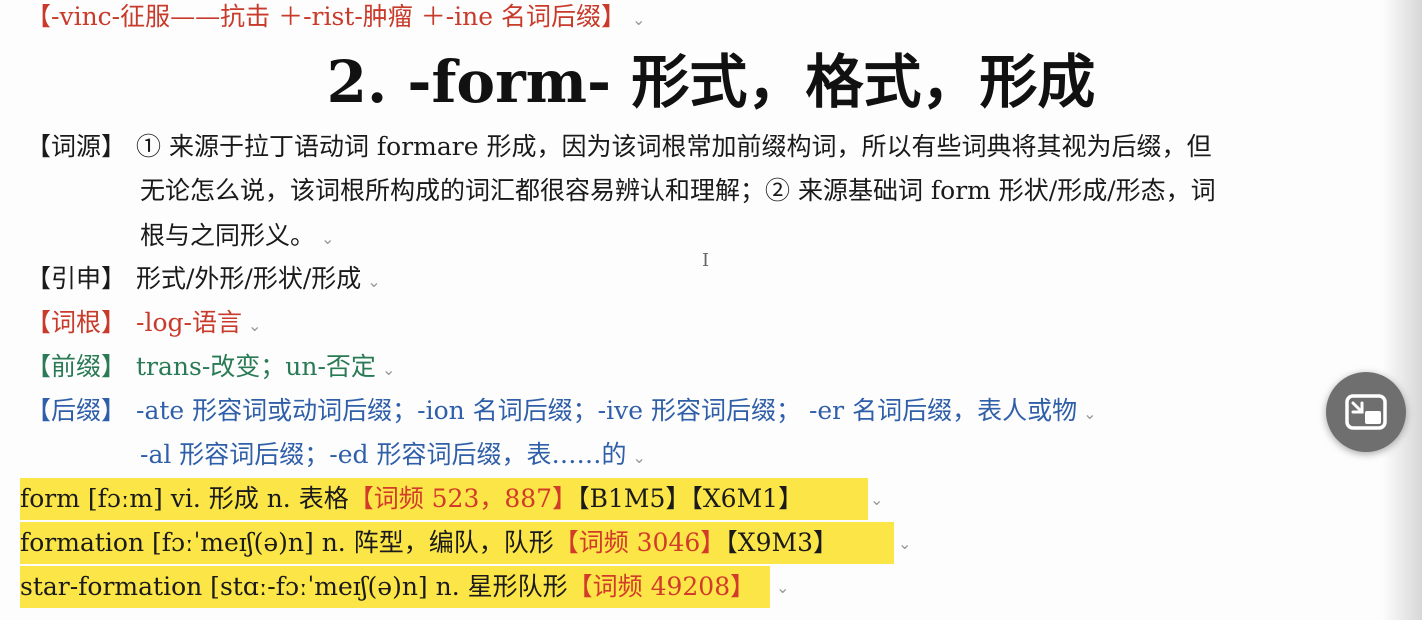  What do you see at coordinates (76, 322) in the screenshot?
I see `root-label: 【词根】` at bounding box center [76, 322].